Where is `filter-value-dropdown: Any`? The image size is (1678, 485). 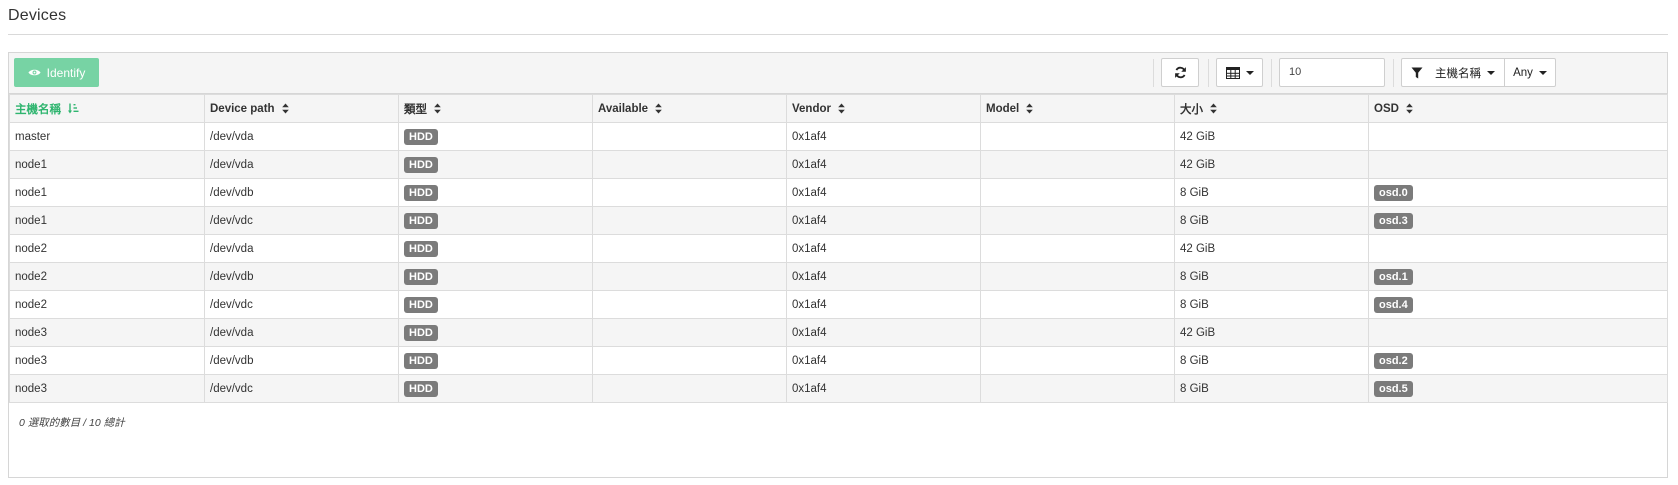 filter-value-dropdown: Any is located at coordinates (1530, 72).